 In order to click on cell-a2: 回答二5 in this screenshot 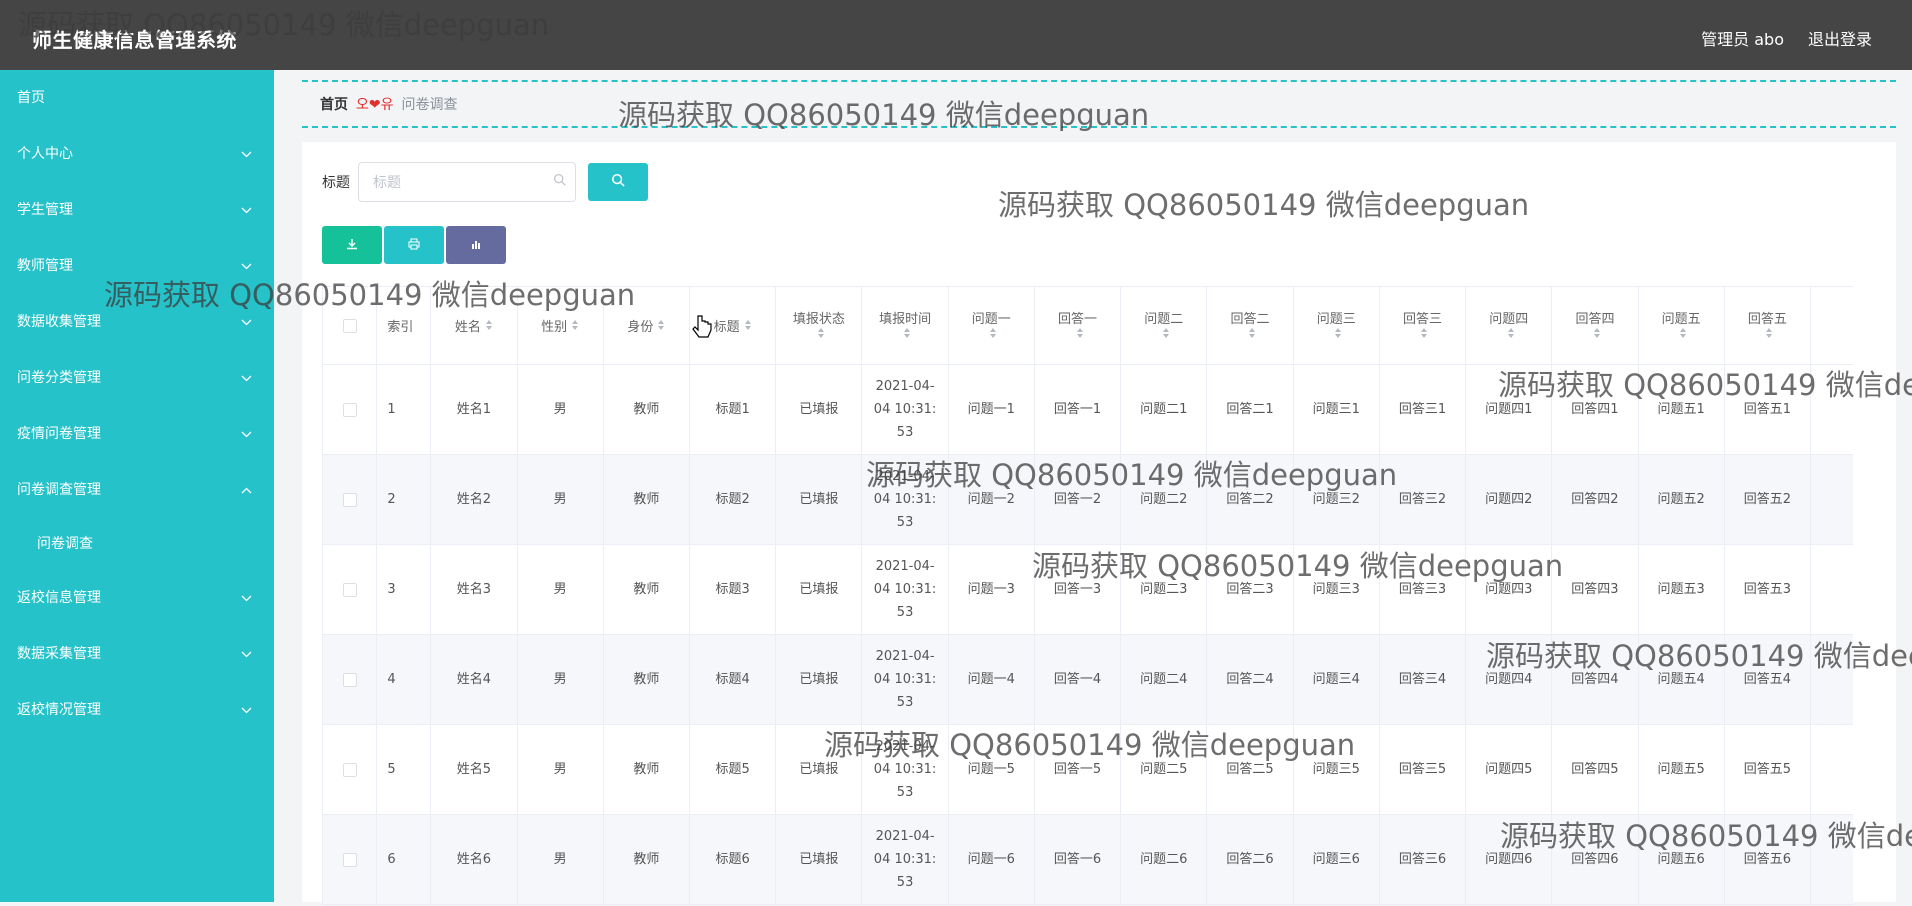, I will do `click(1250, 769)`.